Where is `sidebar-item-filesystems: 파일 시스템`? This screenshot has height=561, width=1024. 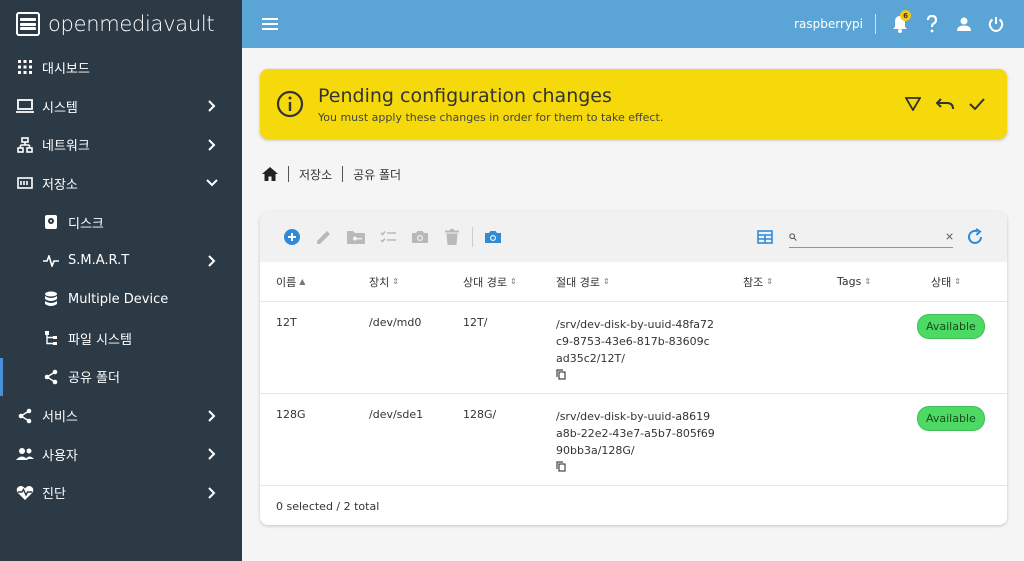
sidebar-item-filesystems: 파일 시스템 is located at coordinates (121, 338).